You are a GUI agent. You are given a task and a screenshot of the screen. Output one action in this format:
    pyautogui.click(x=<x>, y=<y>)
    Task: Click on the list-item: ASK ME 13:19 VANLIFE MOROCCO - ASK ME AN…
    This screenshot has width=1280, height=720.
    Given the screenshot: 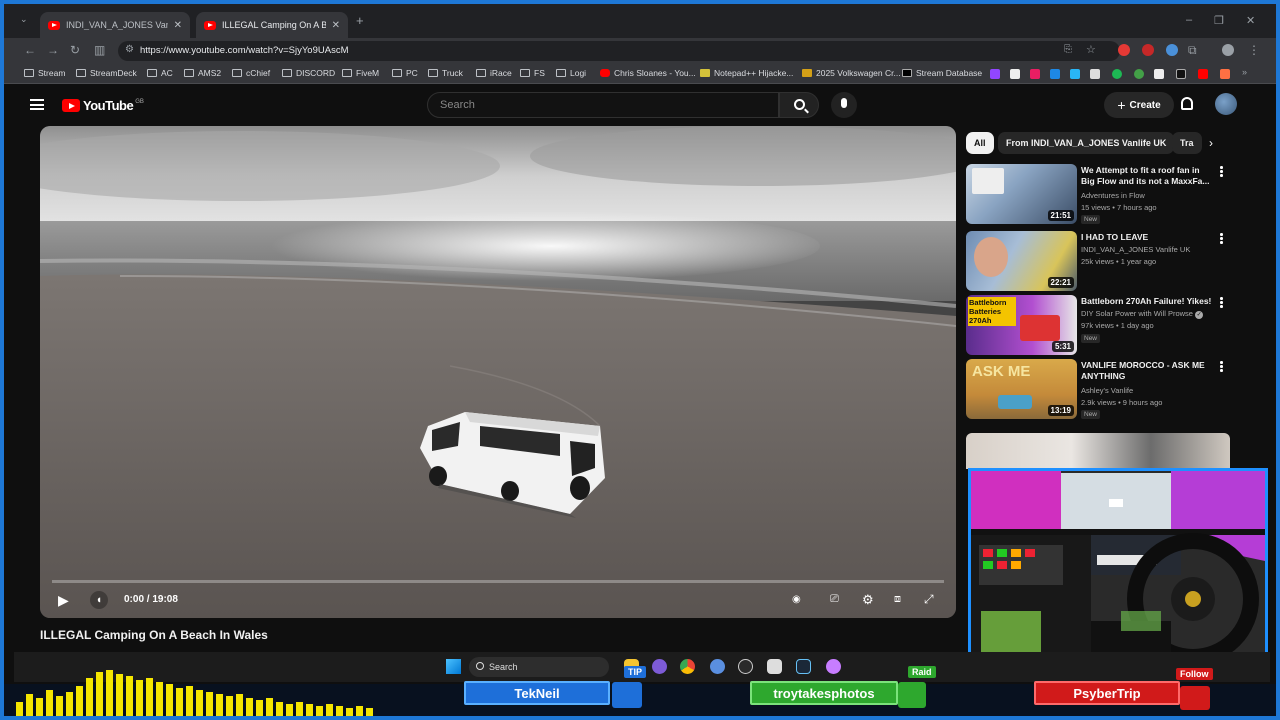 What is the action you would take?
    pyautogui.click(x=1096, y=389)
    